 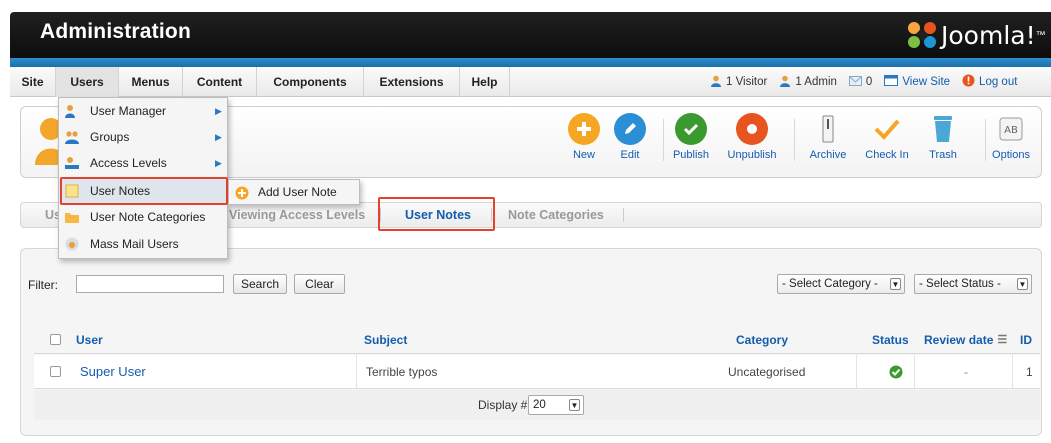 What do you see at coordinates (583, 155) in the screenshot?
I see `new-label: New` at bounding box center [583, 155].